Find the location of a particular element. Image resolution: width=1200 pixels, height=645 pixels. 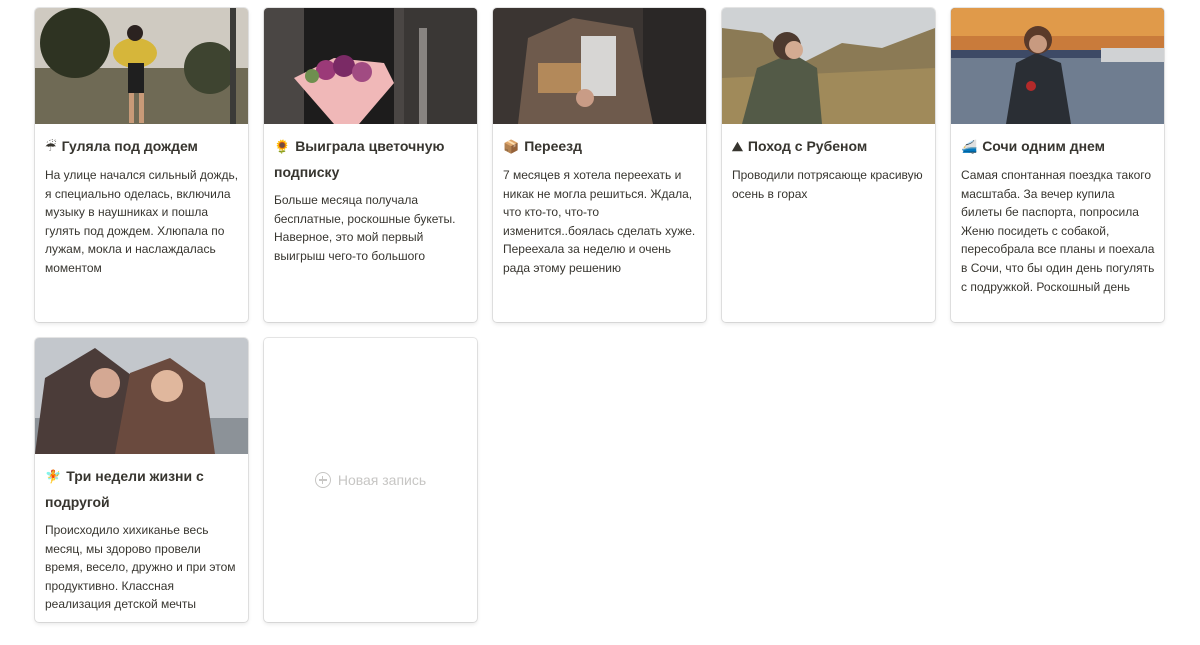

sunflower-icon: 🌻 is located at coordinates (282, 147).